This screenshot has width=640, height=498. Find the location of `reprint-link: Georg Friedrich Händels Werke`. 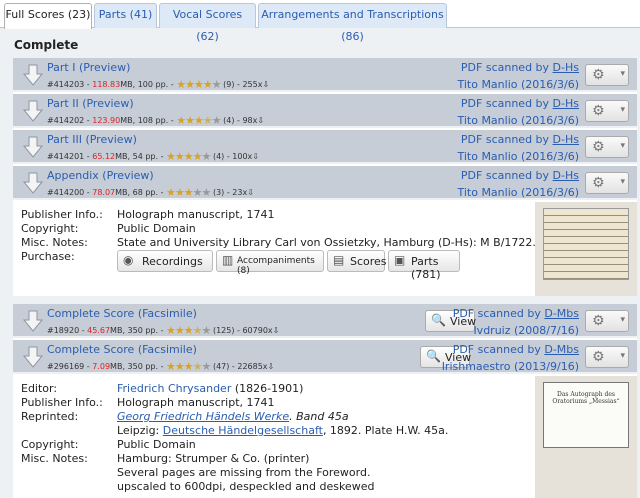

reprint-link: Georg Friedrich Händels Werke is located at coordinates (203, 416).